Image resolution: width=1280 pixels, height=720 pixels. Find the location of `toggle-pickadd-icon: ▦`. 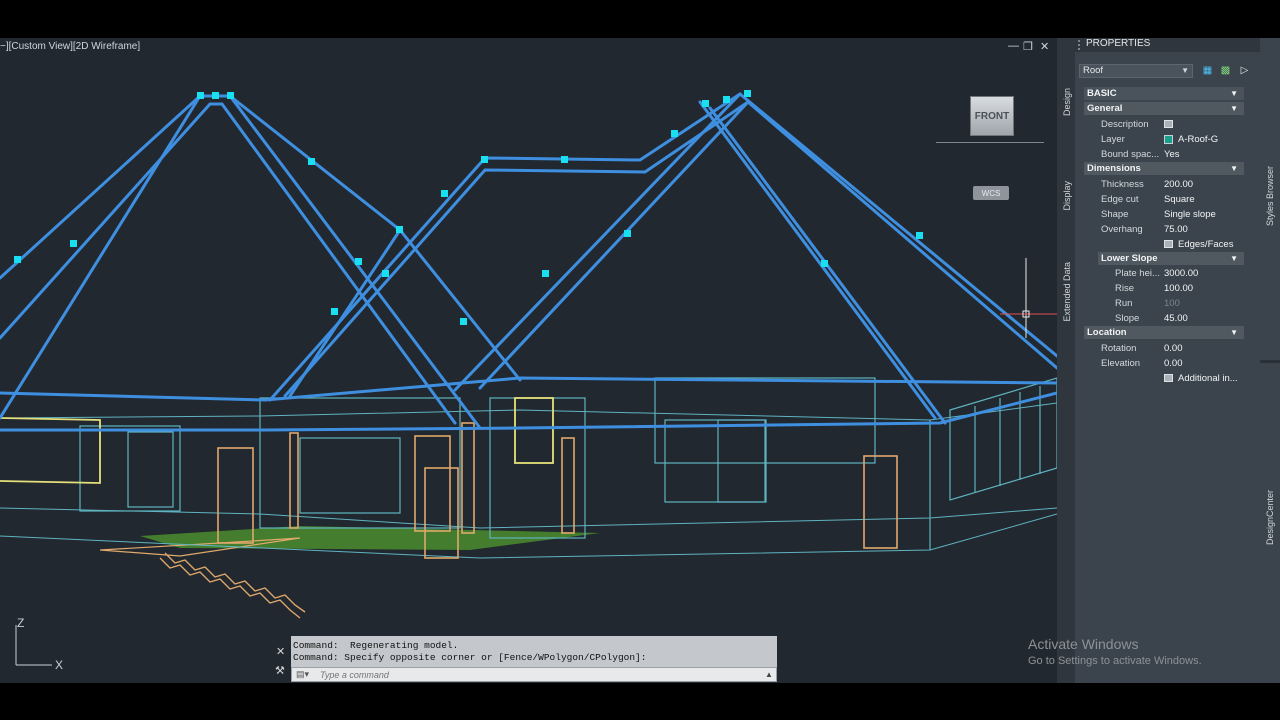

toggle-pickadd-icon: ▦ is located at coordinates (1207, 71).